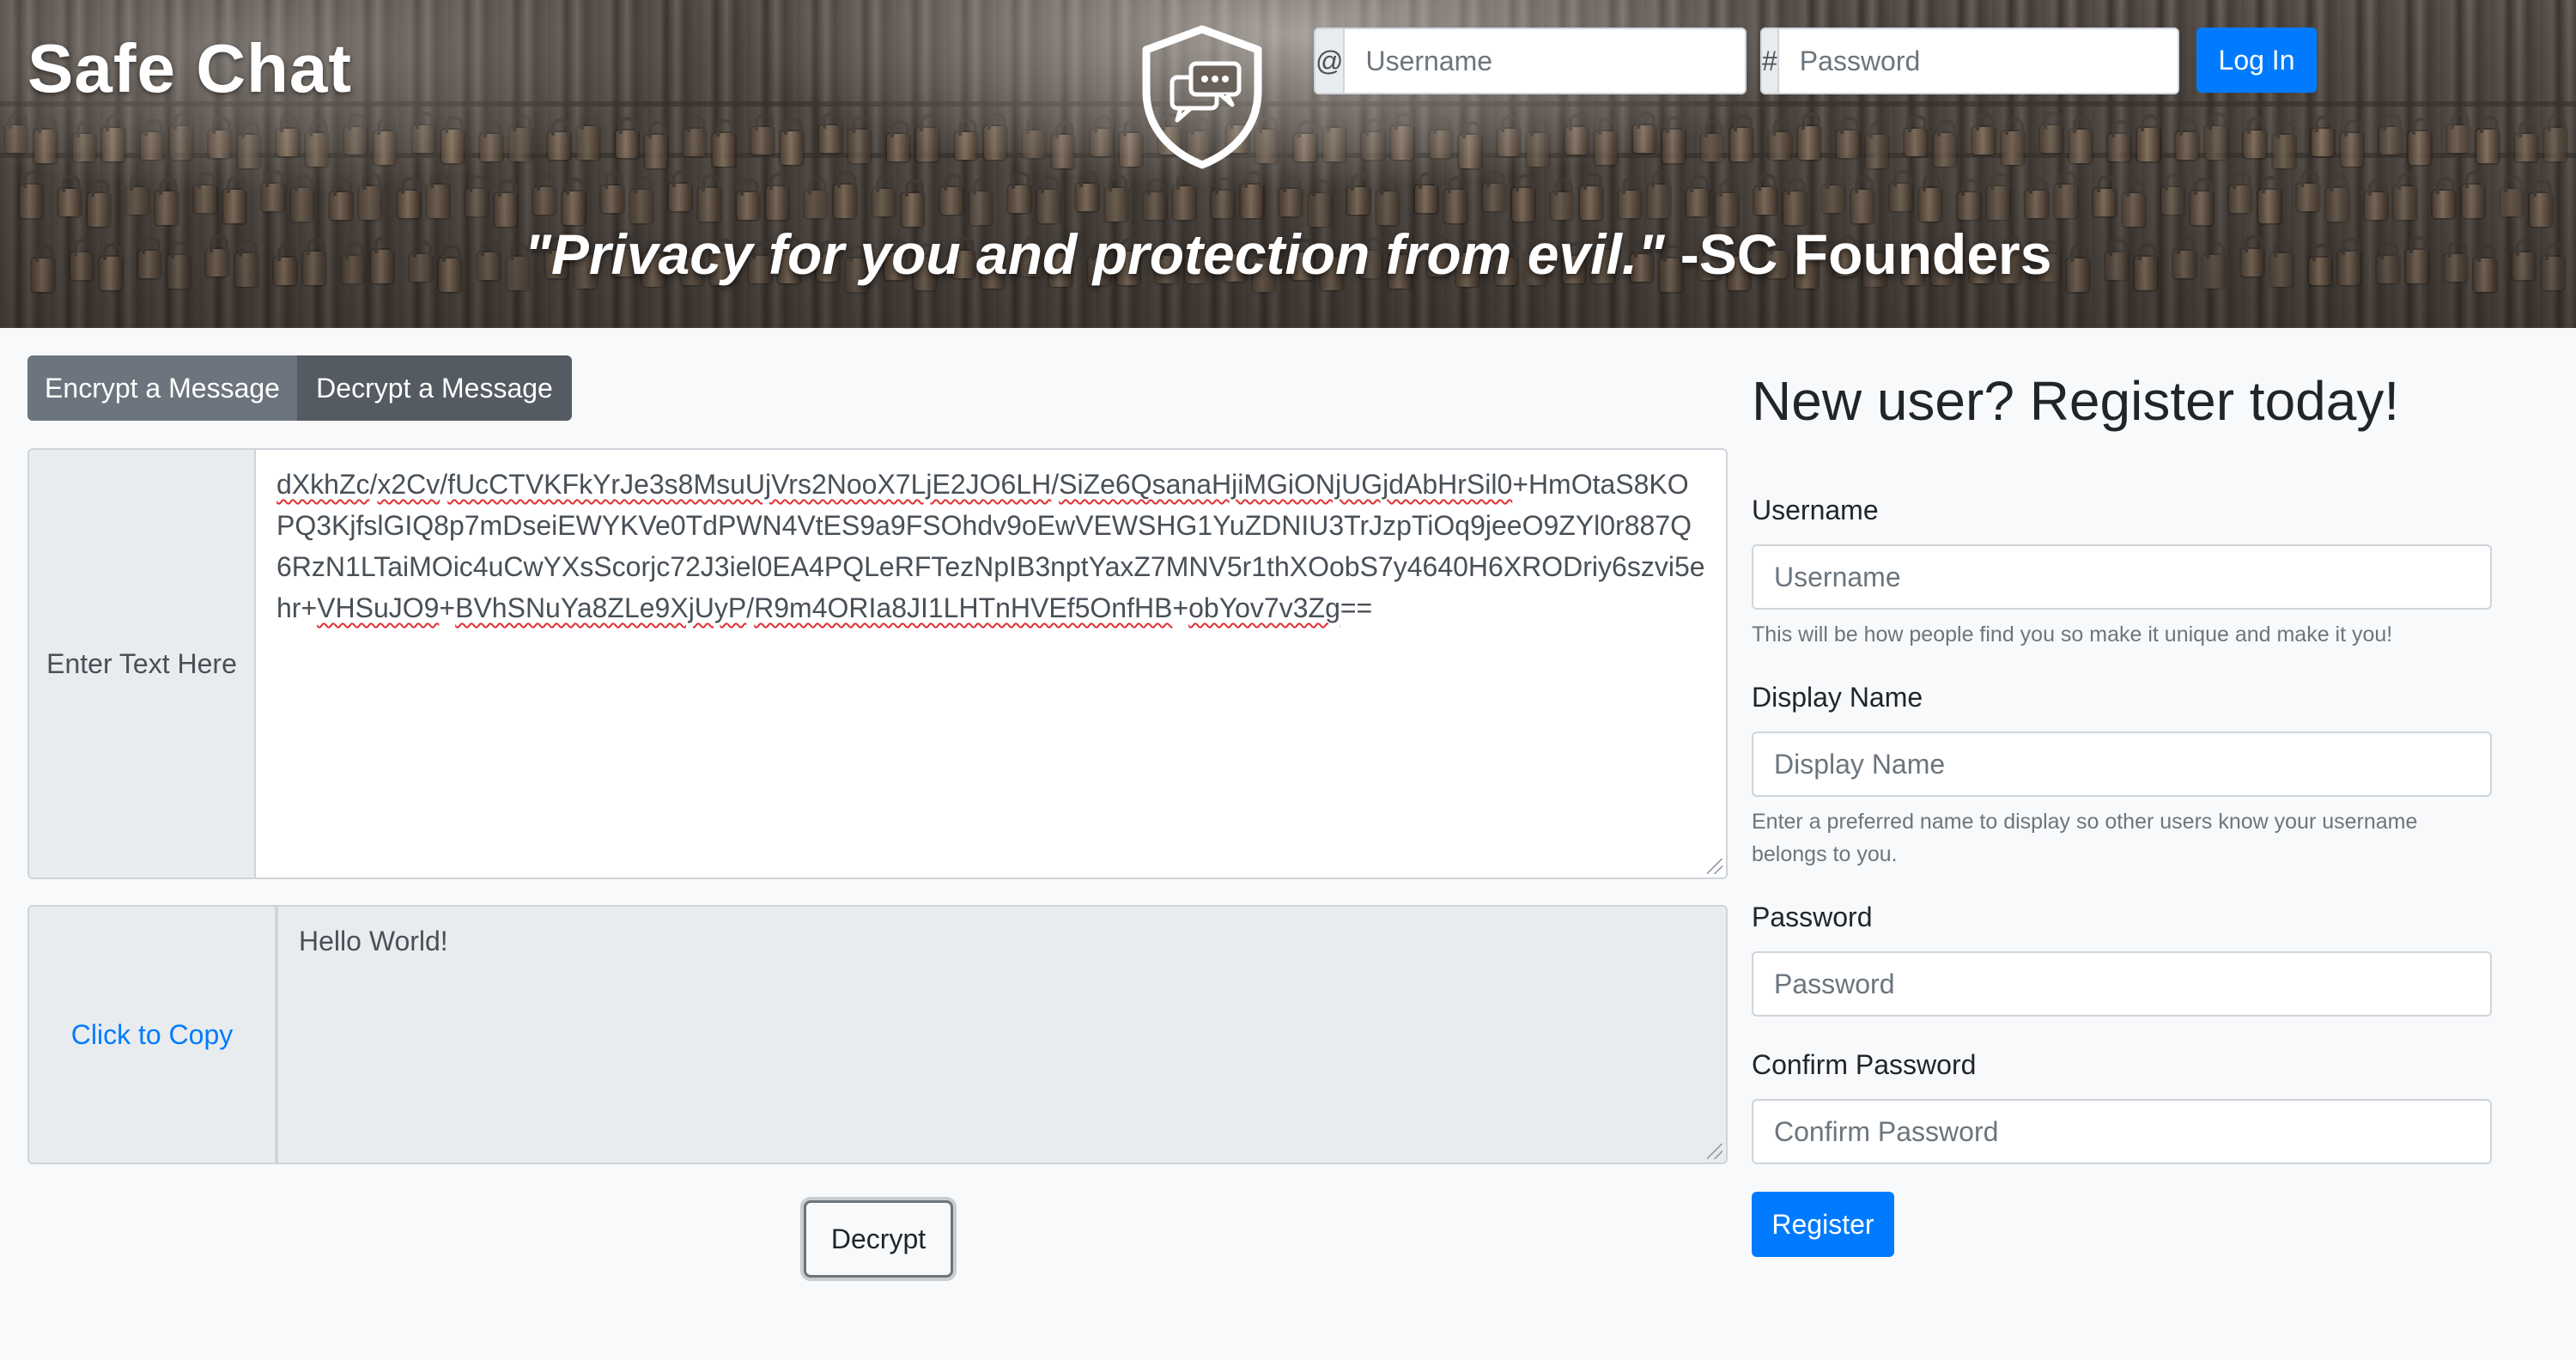  Describe the element at coordinates (1865, 1064) in the screenshot. I see `confirm-password-label: Confirm Password` at that location.